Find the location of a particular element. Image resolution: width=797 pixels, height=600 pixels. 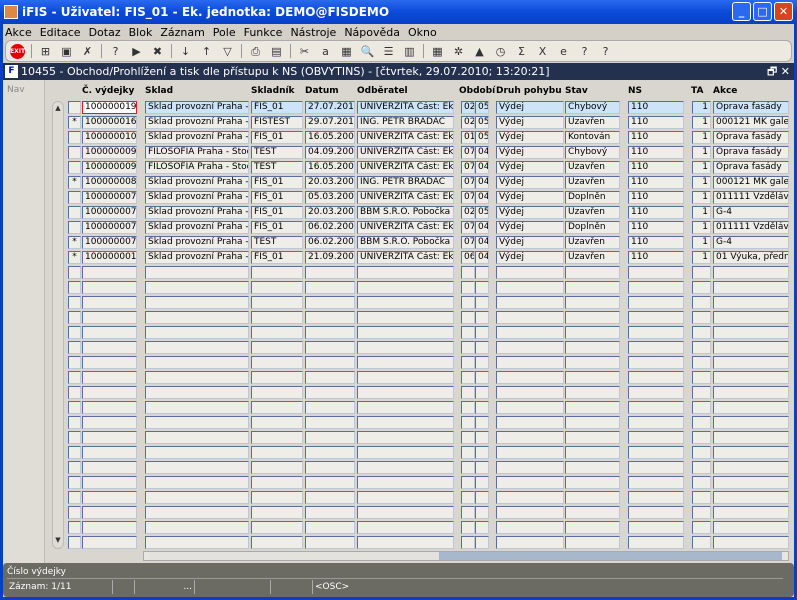

delete-record-icon: ✗ is located at coordinates (87, 51).